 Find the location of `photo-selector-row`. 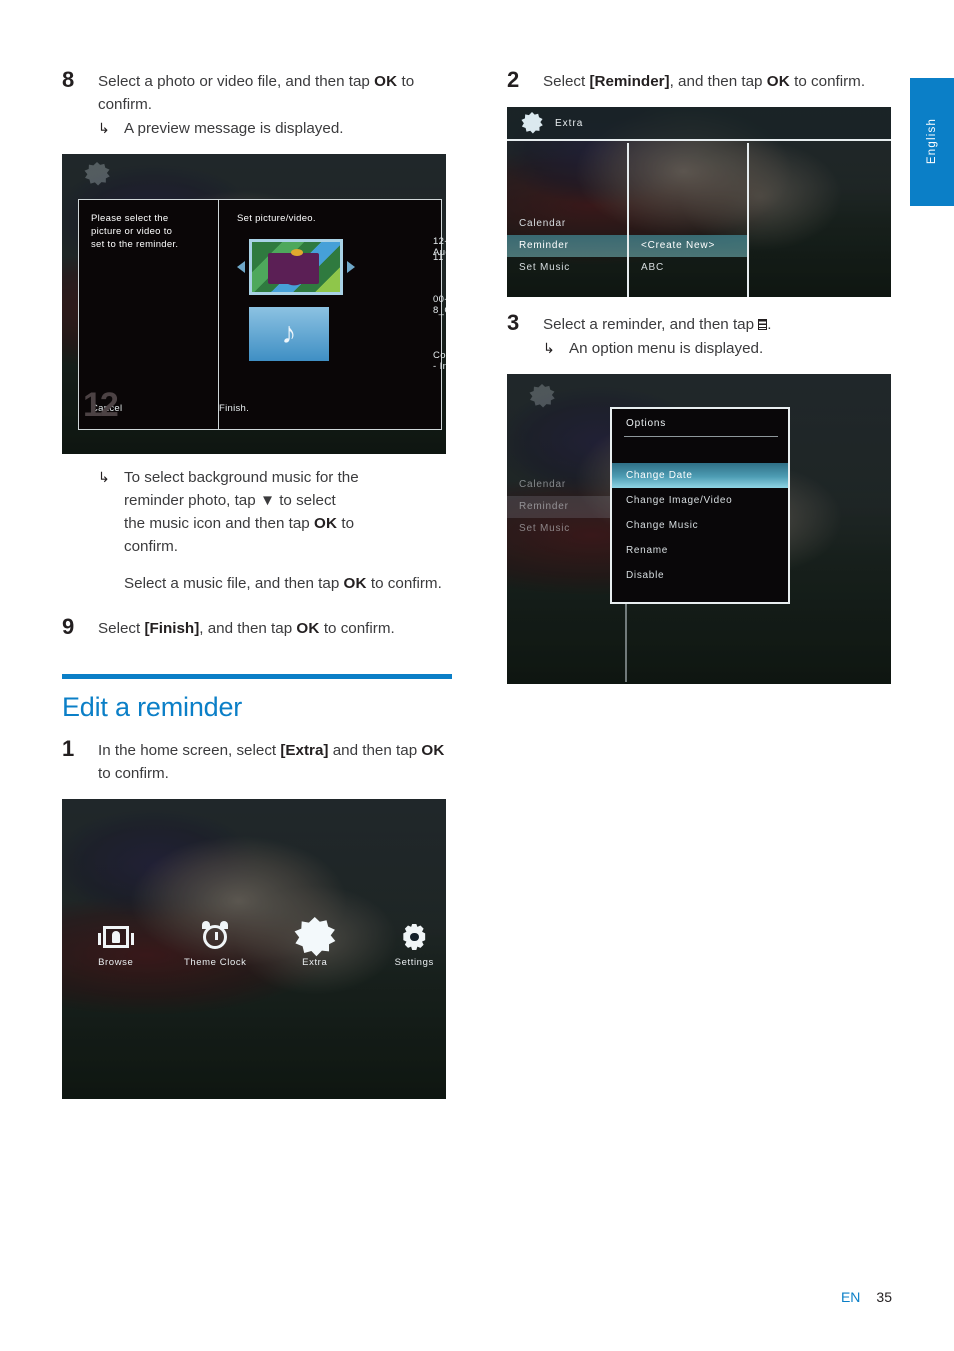

photo-selector-row is located at coordinates (339, 267).